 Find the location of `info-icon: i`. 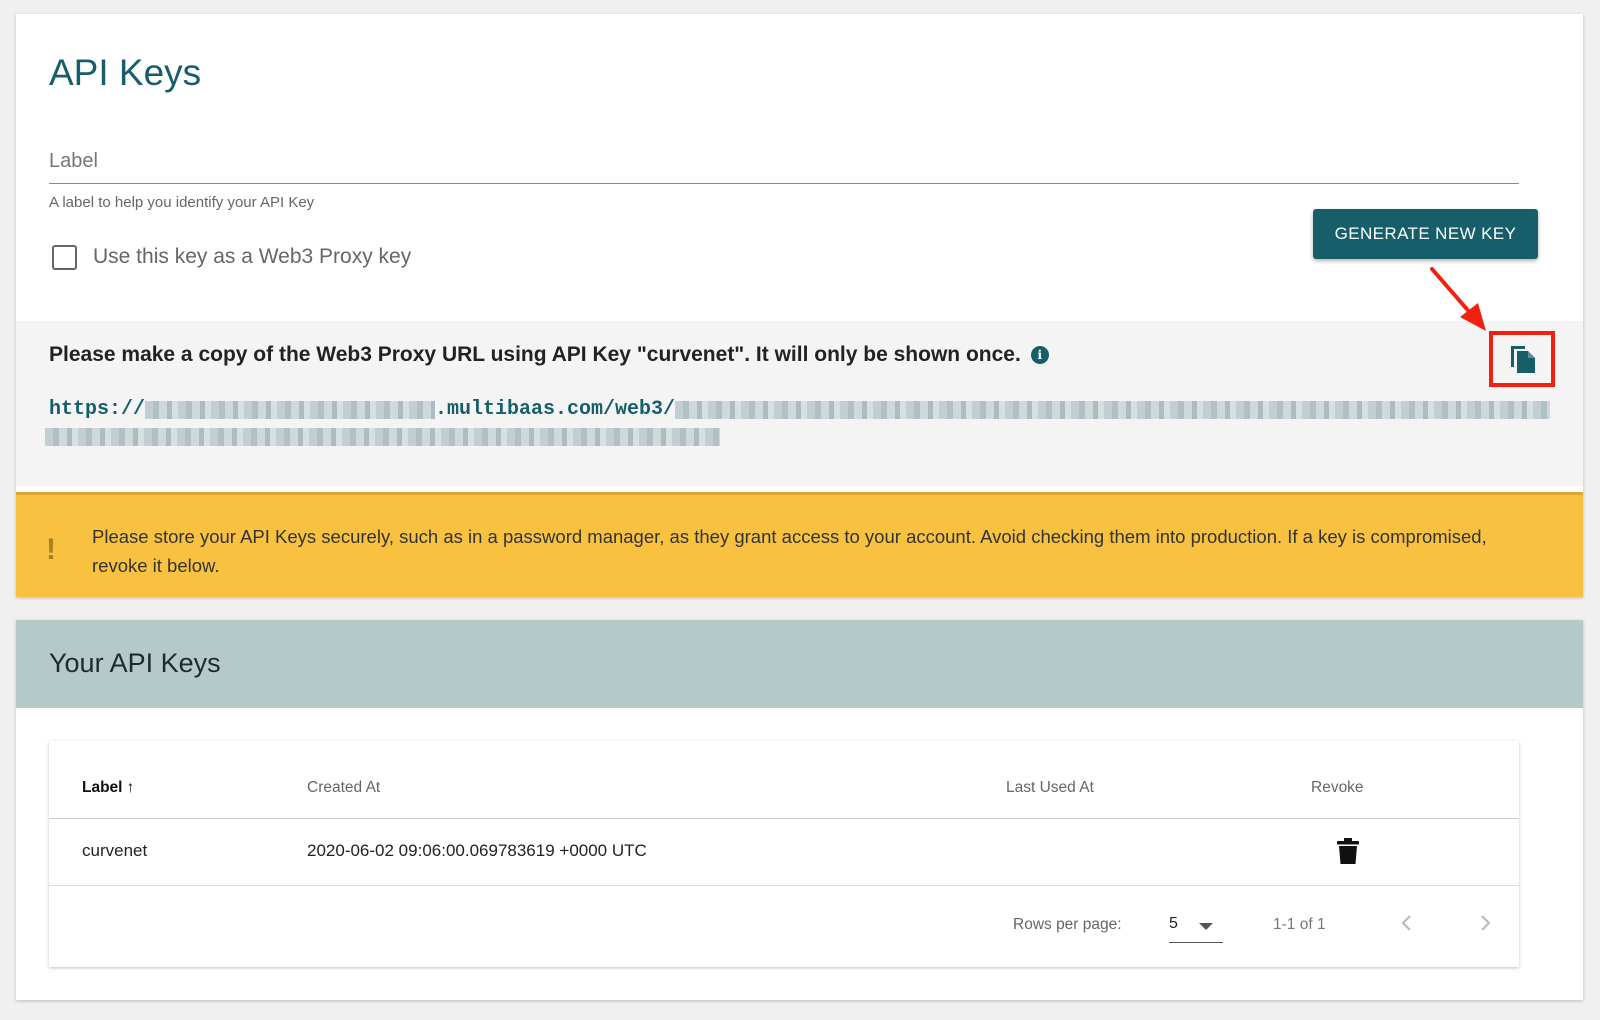

info-icon: i is located at coordinates (1039, 355).